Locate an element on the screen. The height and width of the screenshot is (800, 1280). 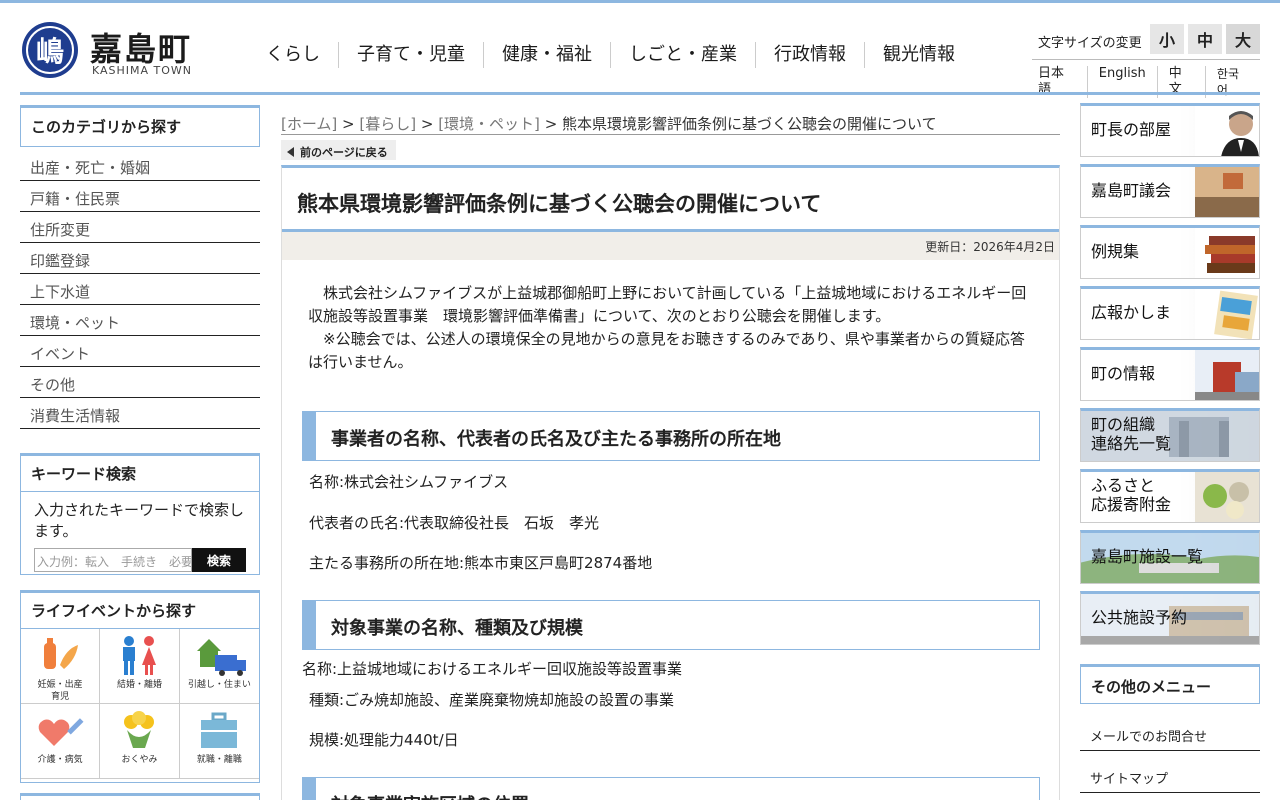
representative: 代表者の氏名:代表取締役社長 石坂 孝光 is located at coordinates (454, 523).